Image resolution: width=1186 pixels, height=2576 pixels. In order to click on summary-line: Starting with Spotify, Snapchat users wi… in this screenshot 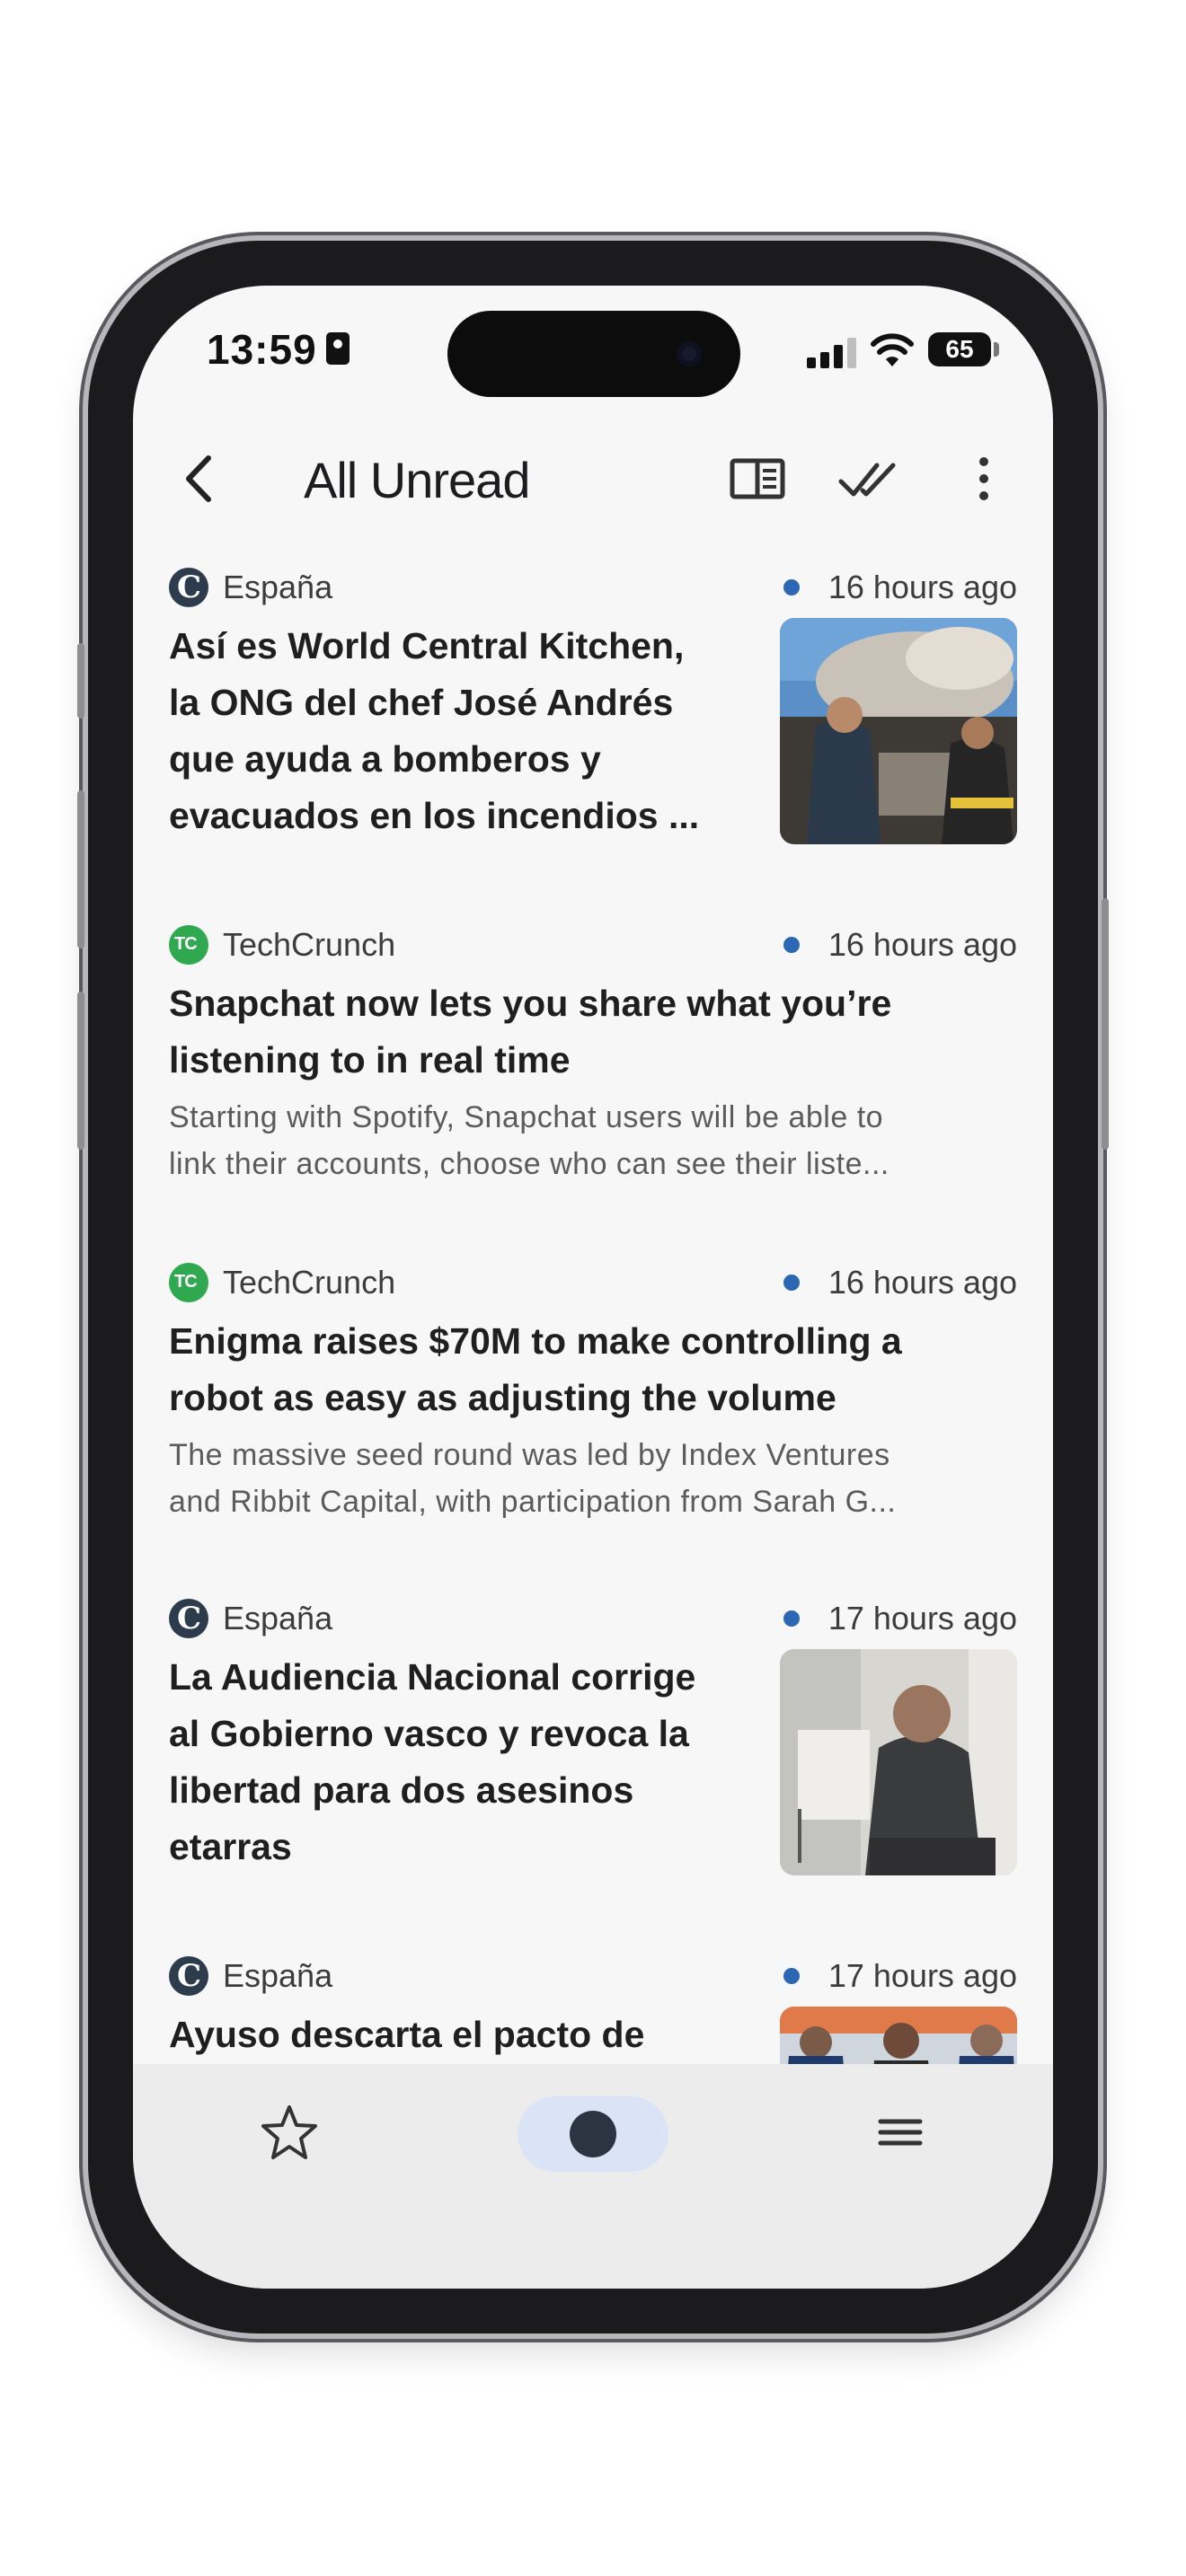, I will do `click(526, 1117)`.